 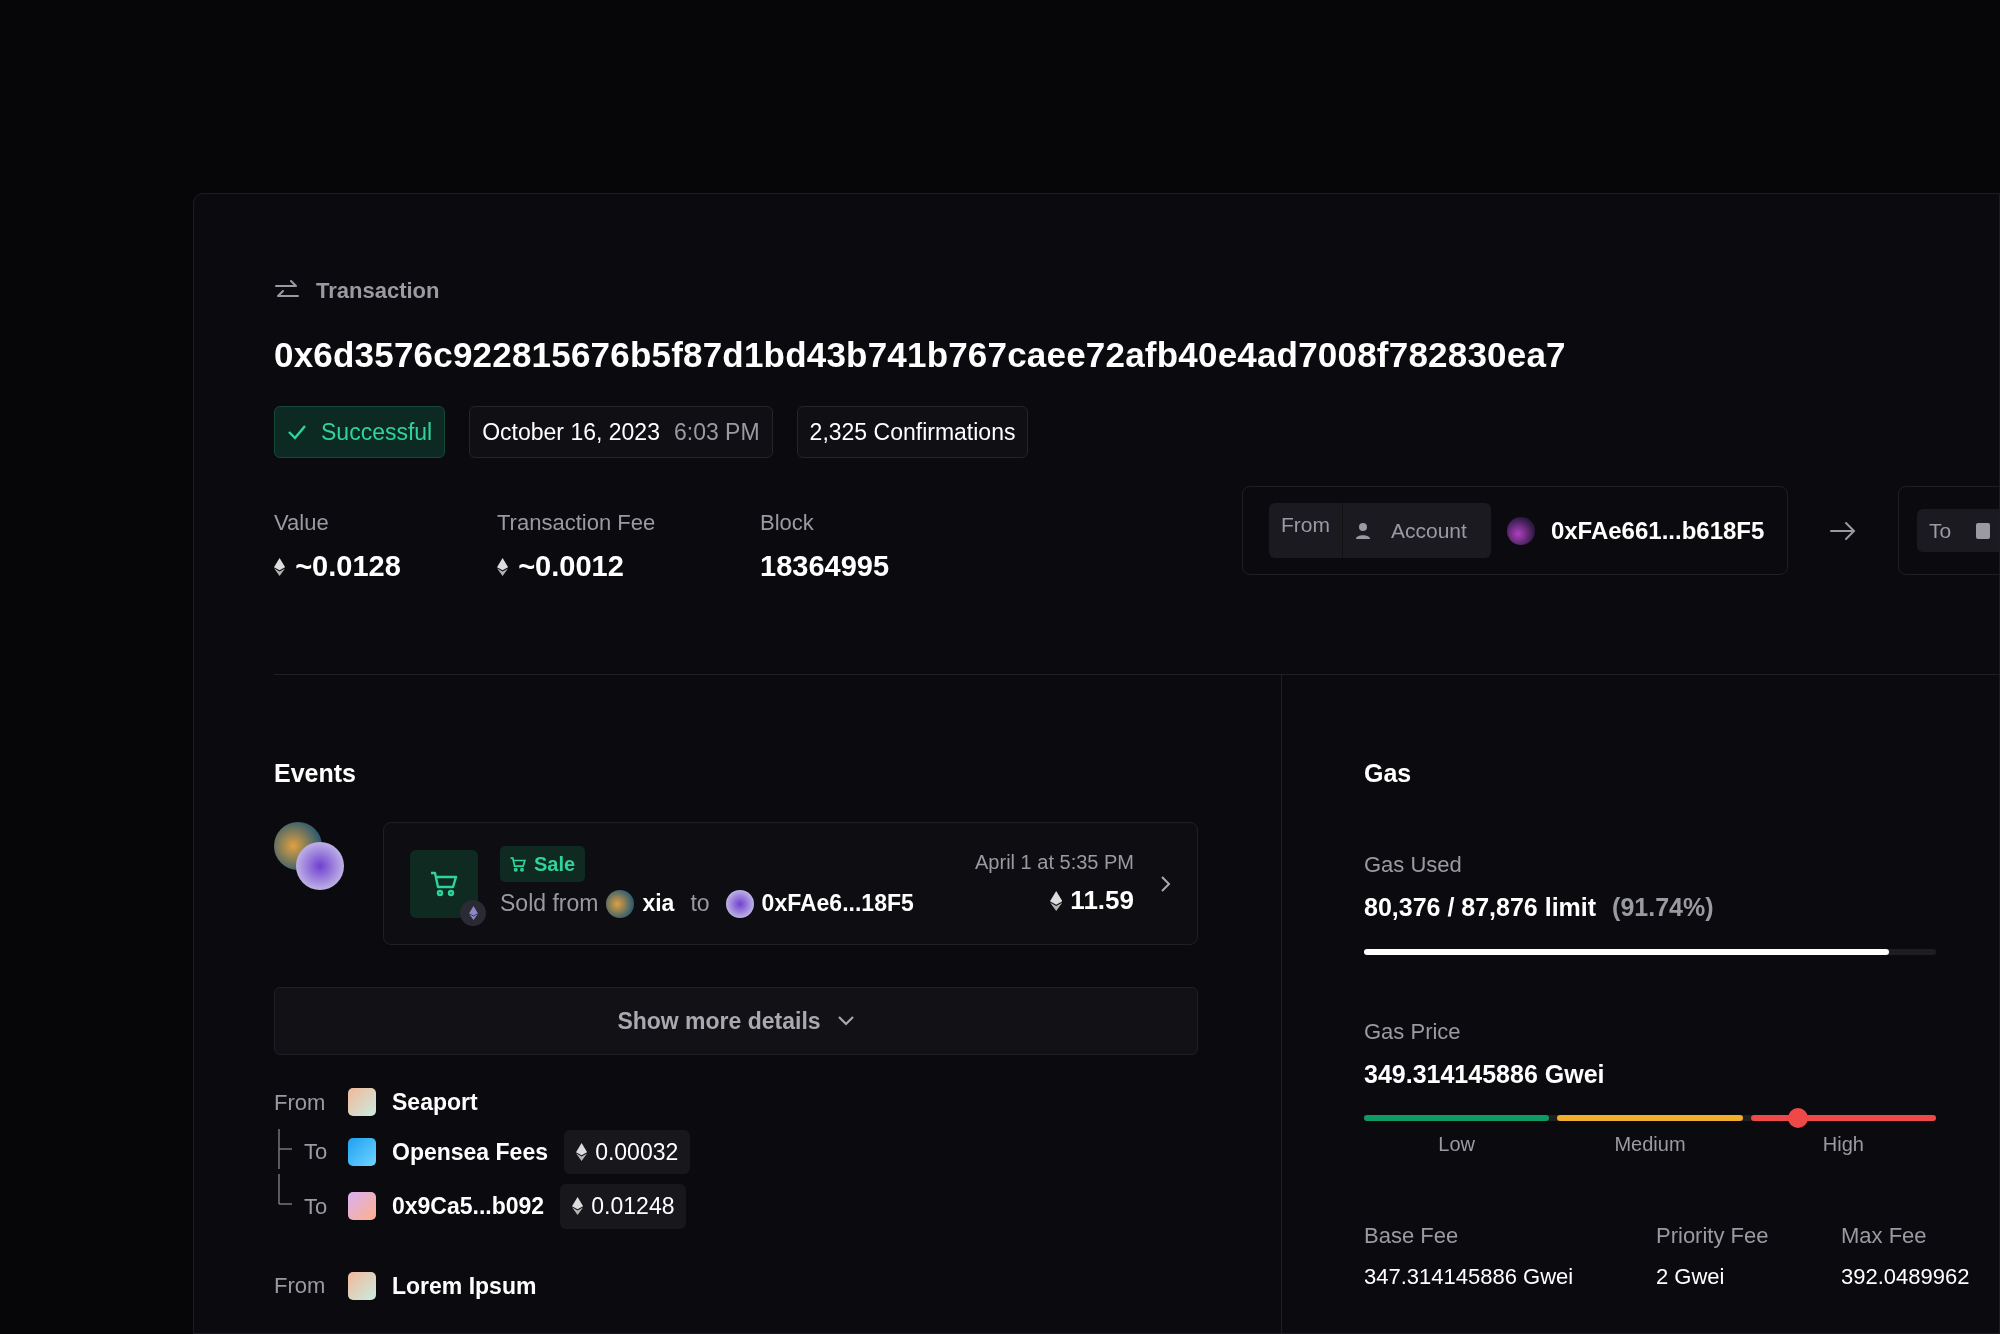 I want to click on buyer-address: 0xFAe6...18F5, so click(x=837, y=903).